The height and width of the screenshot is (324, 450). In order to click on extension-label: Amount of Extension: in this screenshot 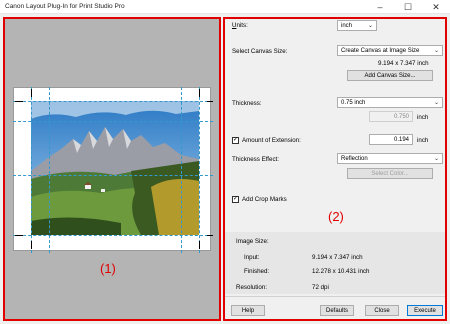, I will do `click(271, 140)`.